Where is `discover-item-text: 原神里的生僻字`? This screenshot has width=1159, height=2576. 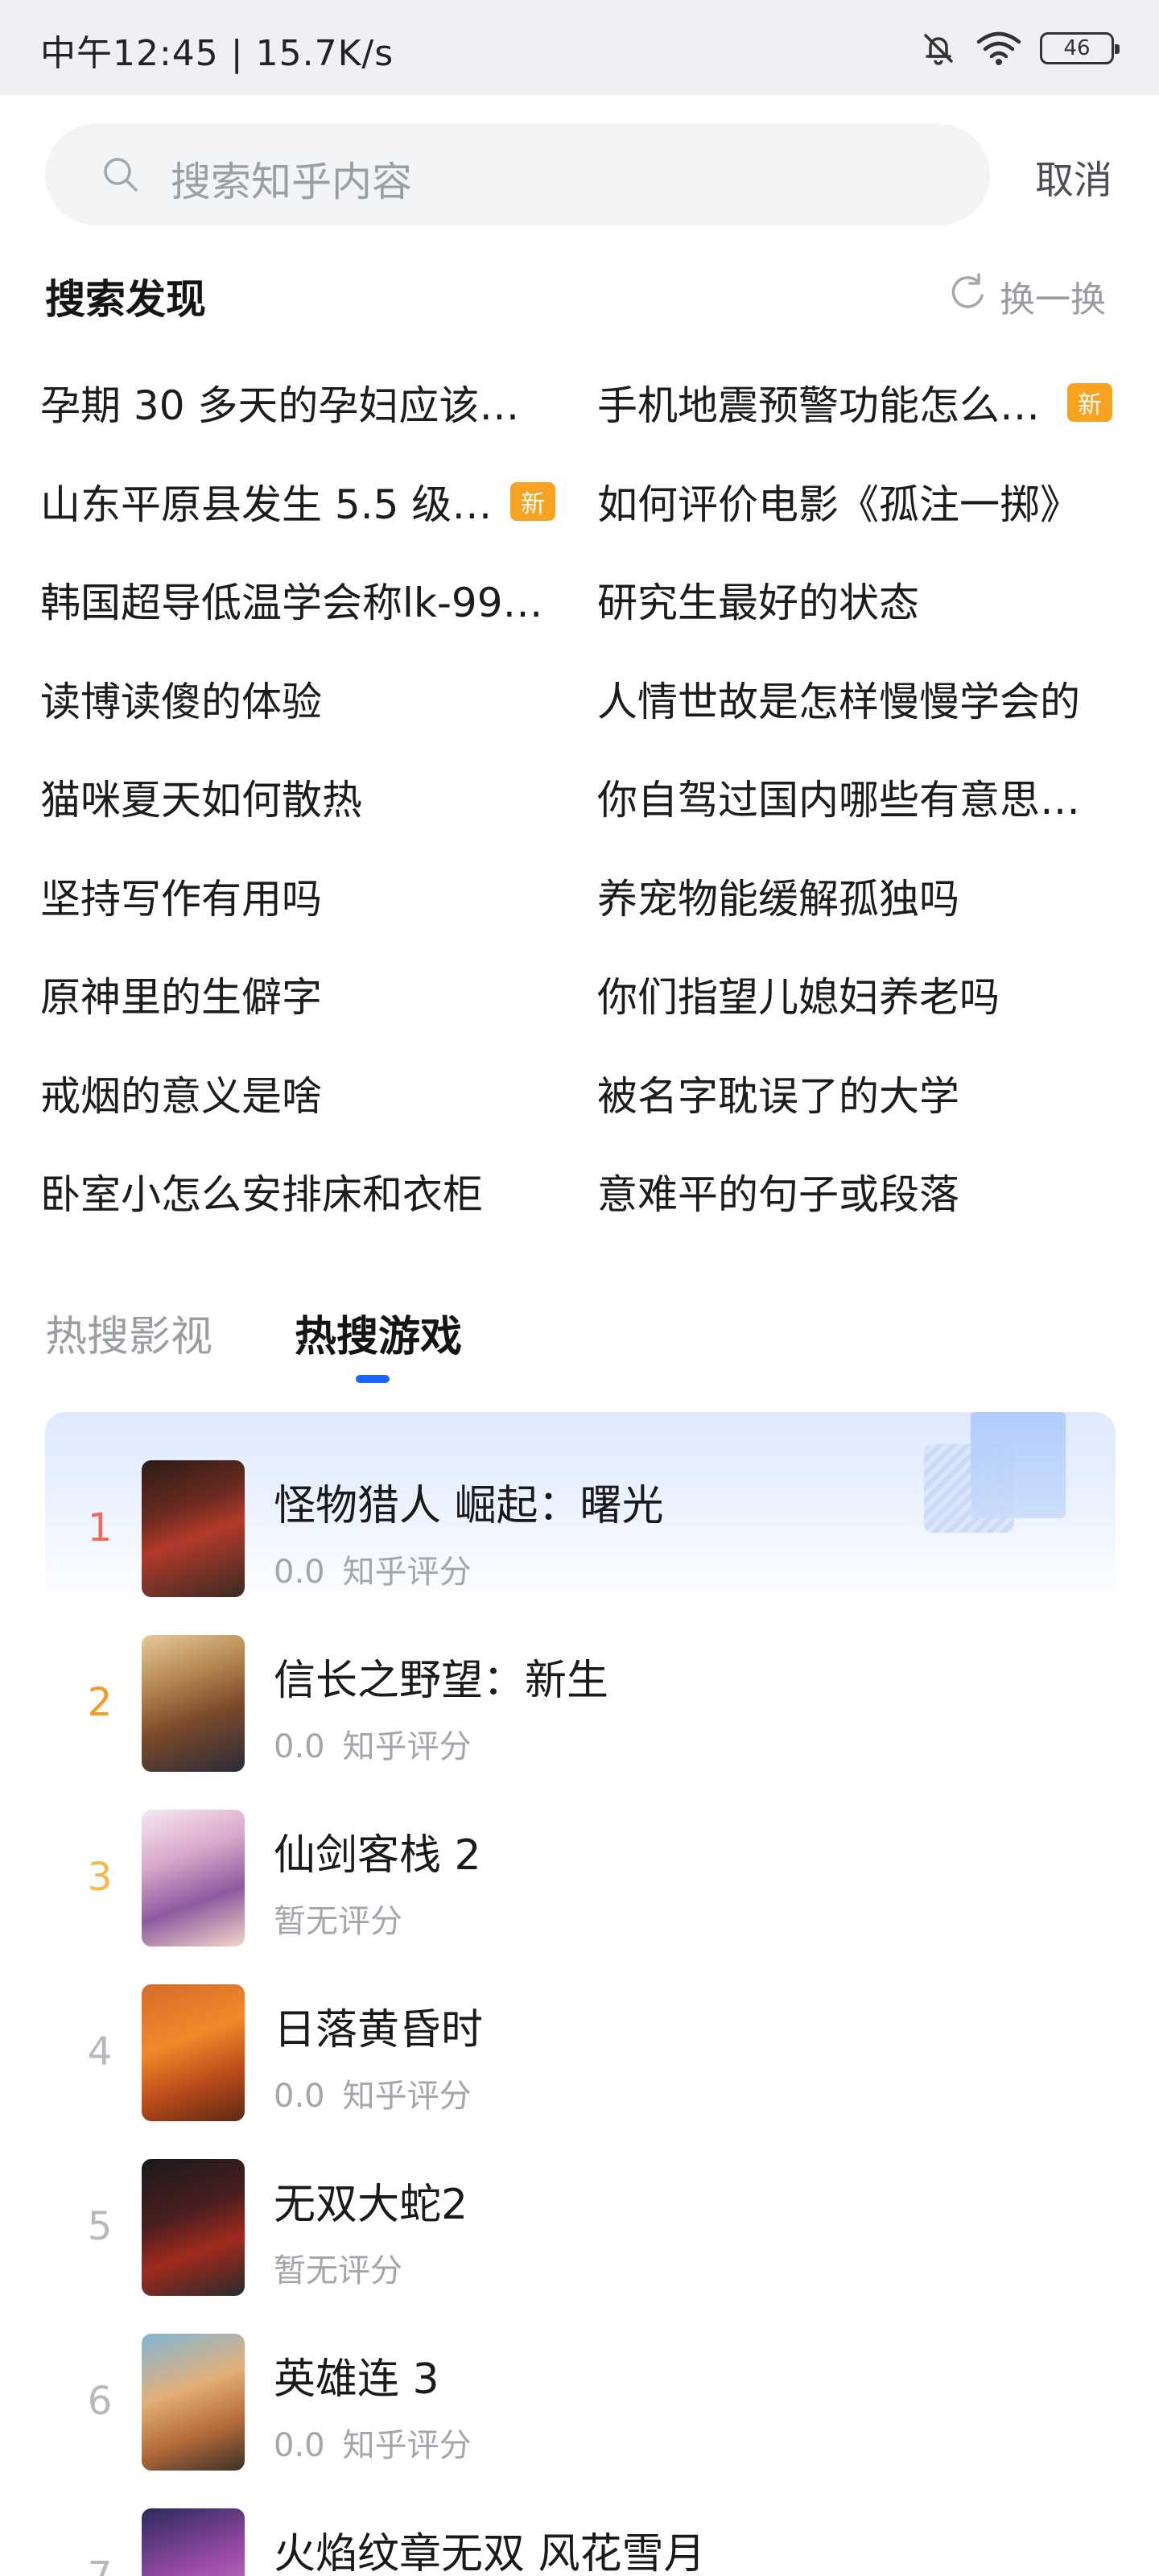 discover-item-text: 原神里的生僻字 is located at coordinates (181, 997).